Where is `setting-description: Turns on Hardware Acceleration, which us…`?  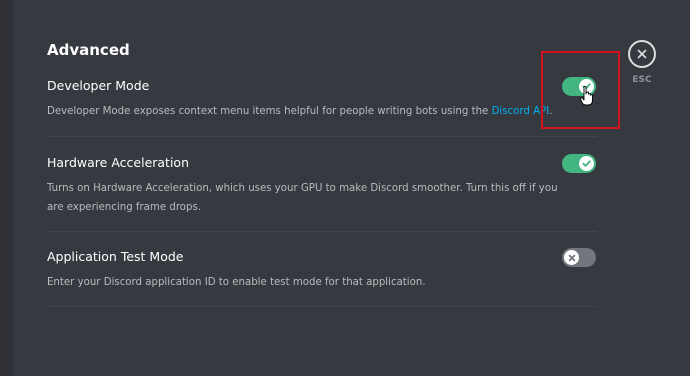
setting-description: Turns on Hardware Acceleration, which us… is located at coordinates (302, 198).